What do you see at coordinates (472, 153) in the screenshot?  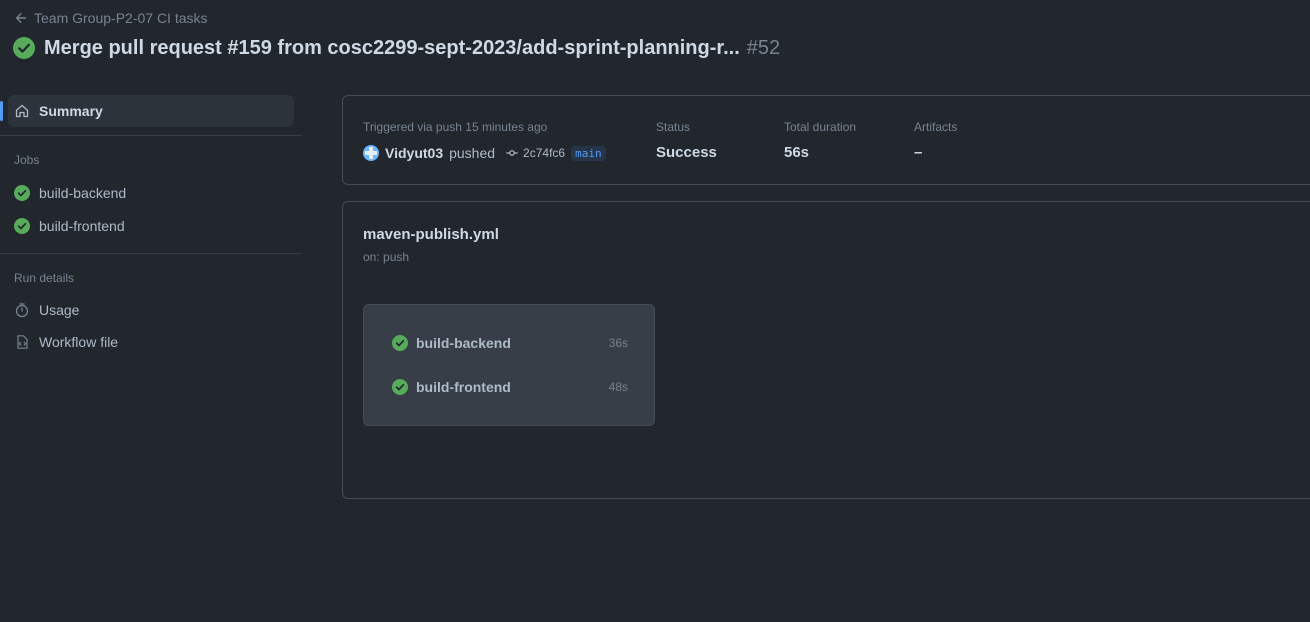 I see `action-text: pushed` at bounding box center [472, 153].